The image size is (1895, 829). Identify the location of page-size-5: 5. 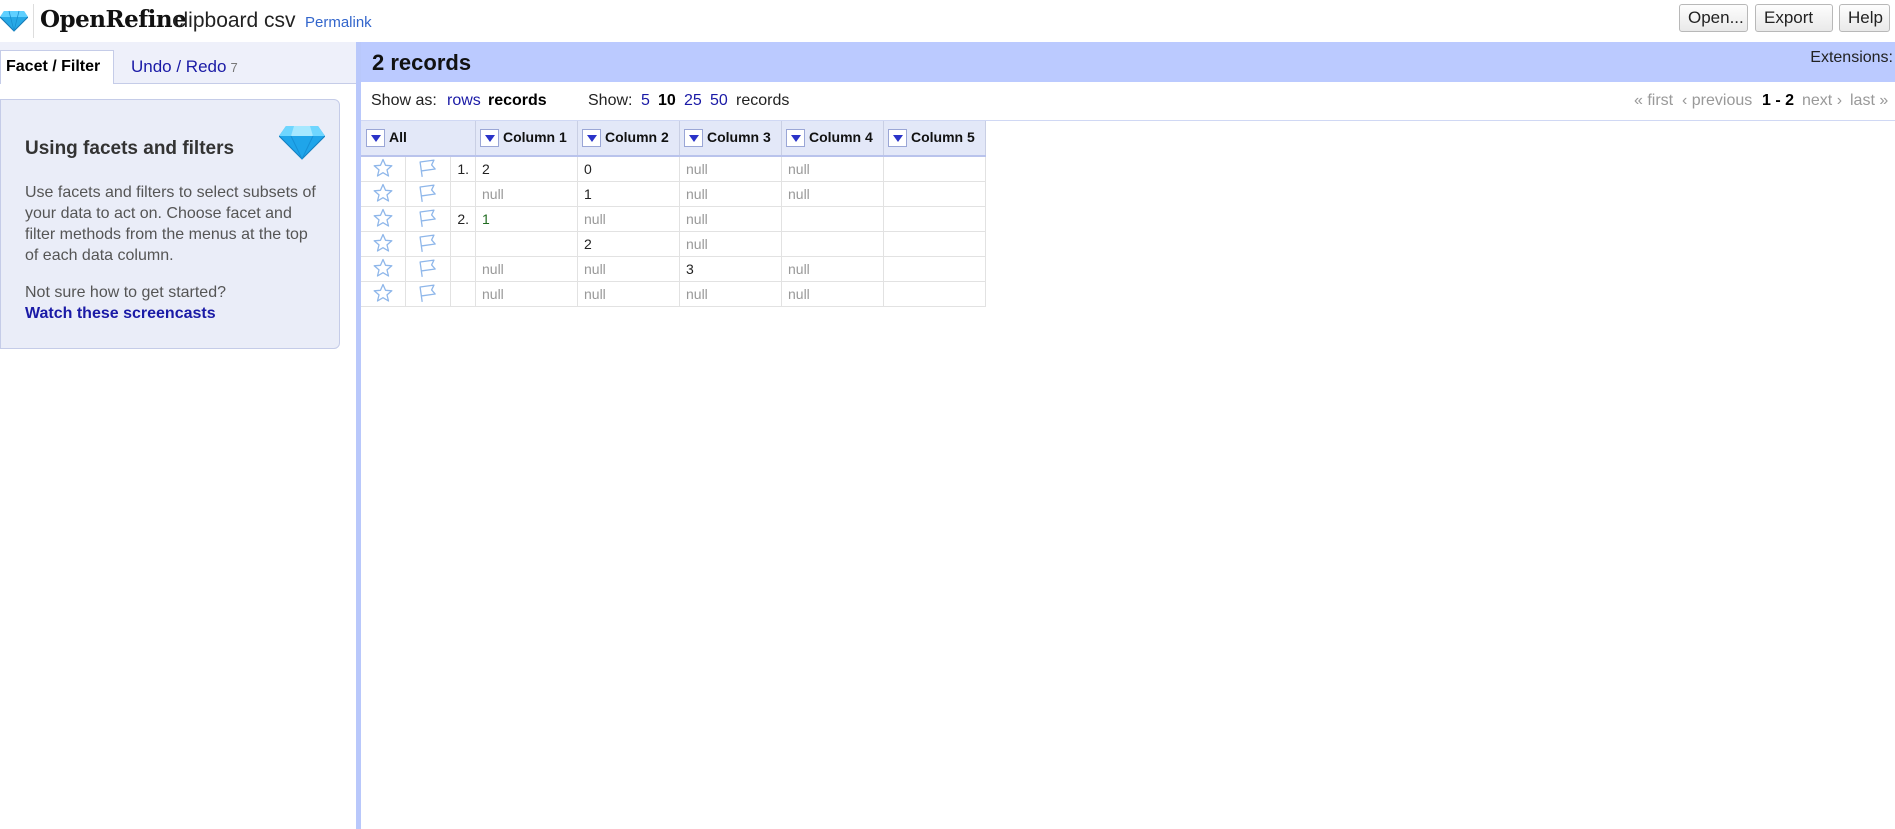
(645, 101).